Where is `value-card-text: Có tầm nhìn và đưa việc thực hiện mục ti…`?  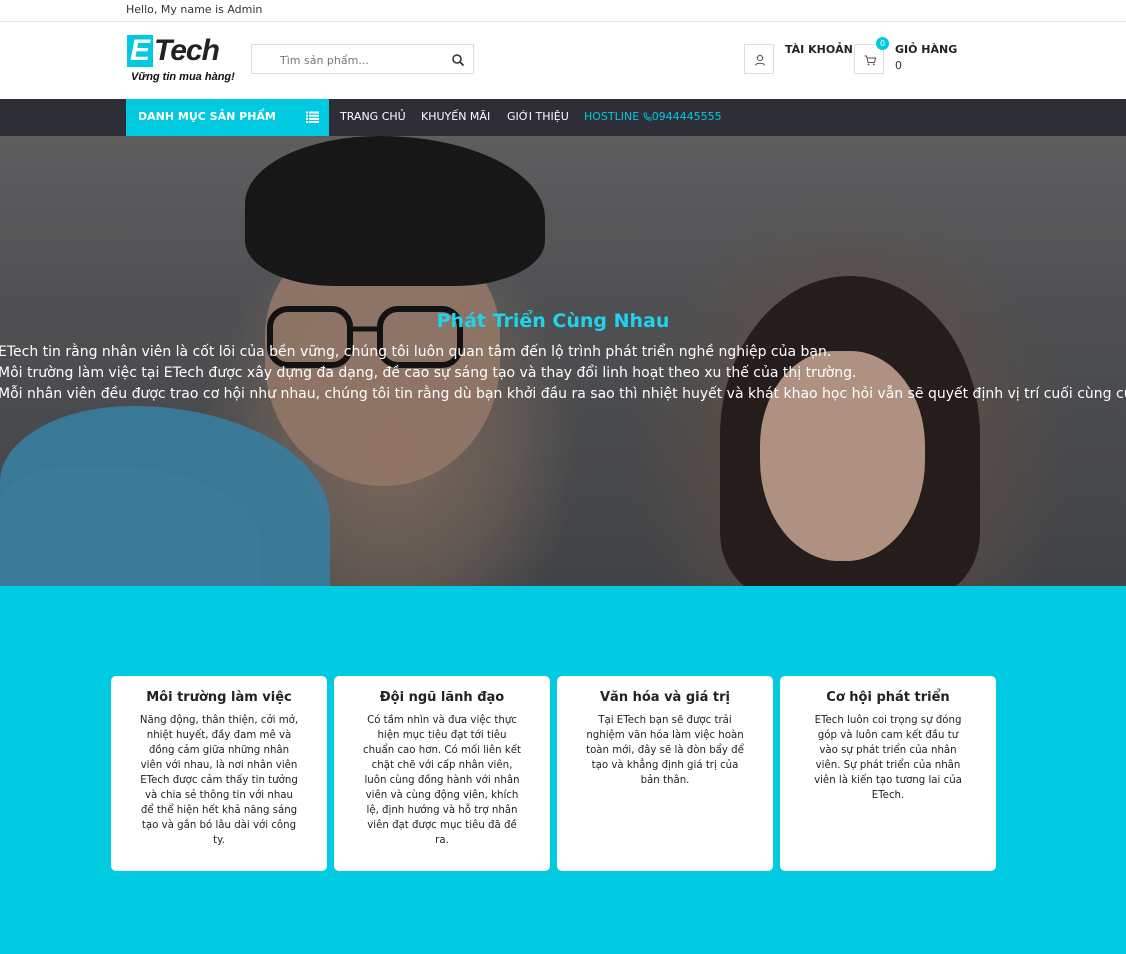
value-card-text: Có tầm nhìn và đưa việc thực hiện mục ti… is located at coordinates (442, 780).